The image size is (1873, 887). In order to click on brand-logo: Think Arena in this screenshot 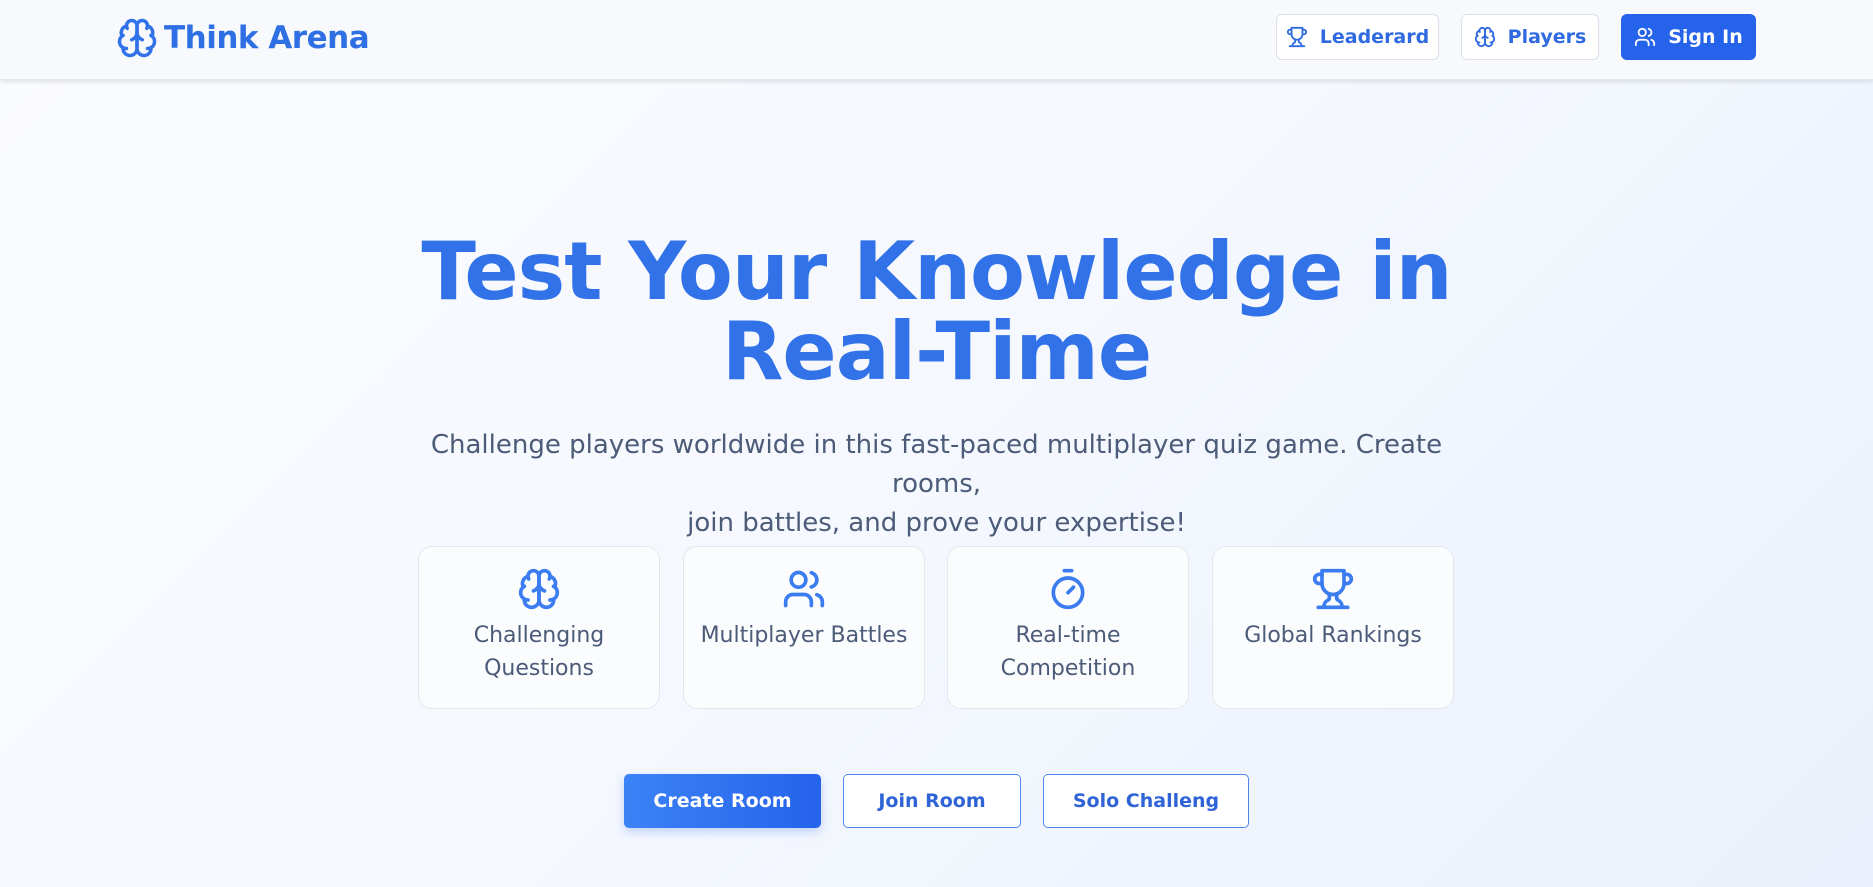, I will do `click(243, 38)`.